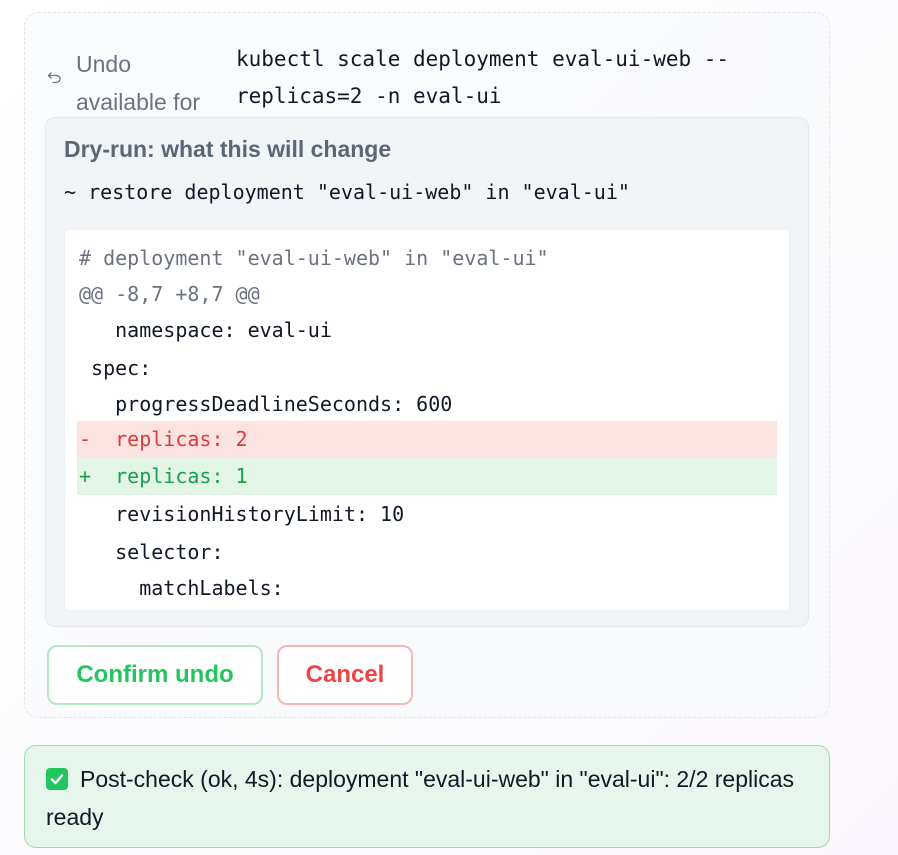 The image size is (898, 855). What do you see at coordinates (427, 476) in the screenshot?
I see `diff-added-line: + replicas: 1` at bounding box center [427, 476].